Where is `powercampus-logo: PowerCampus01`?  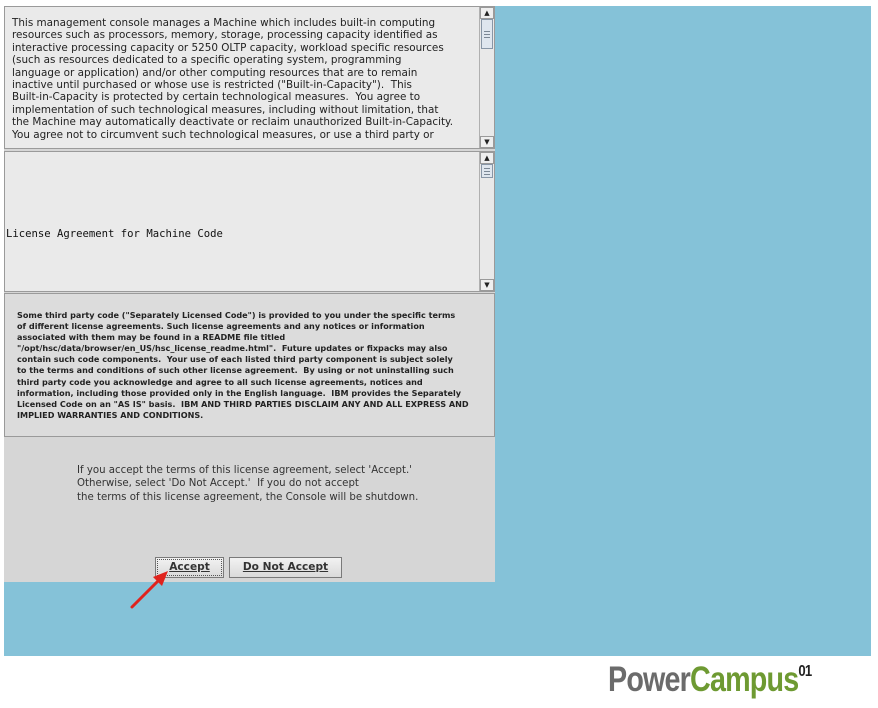
powercampus-logo: PowerCampus01 is located at coordinates (710, 679).